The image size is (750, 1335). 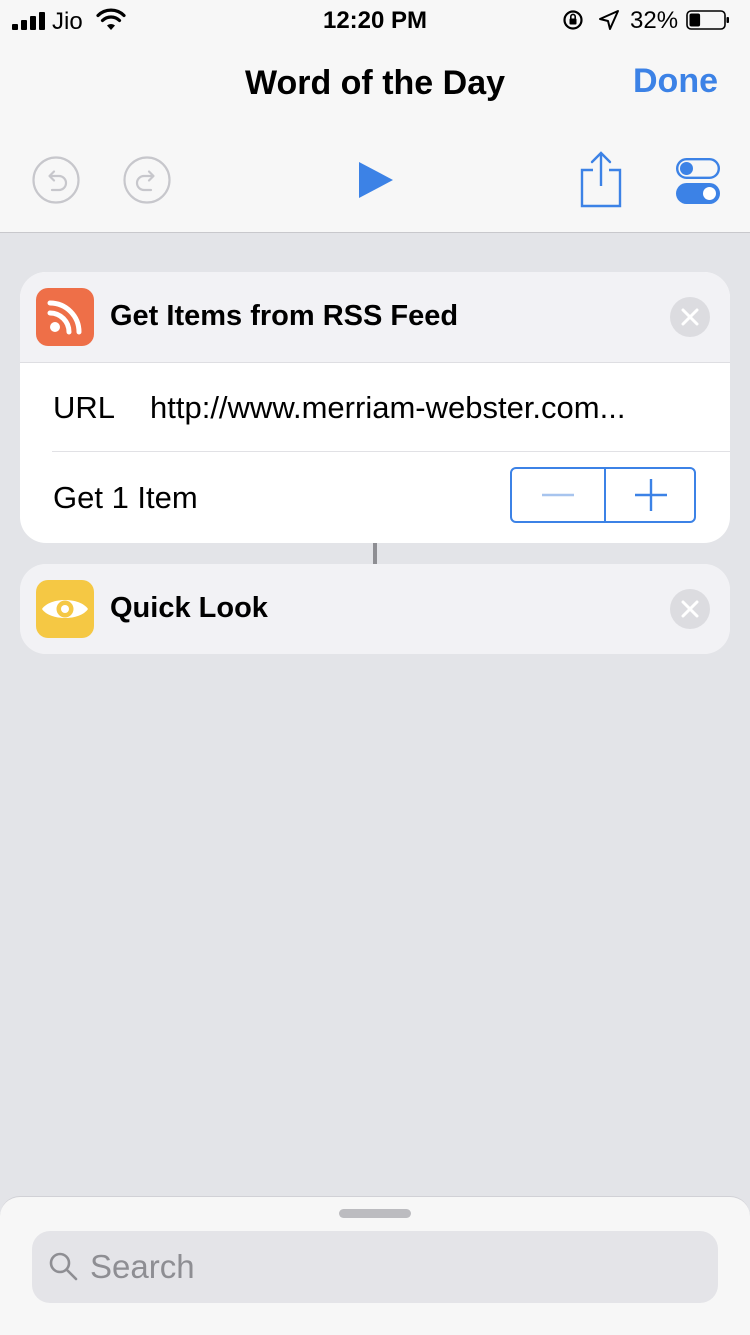 I want to click on sheet-grabber, so click(x=375, y=1213).